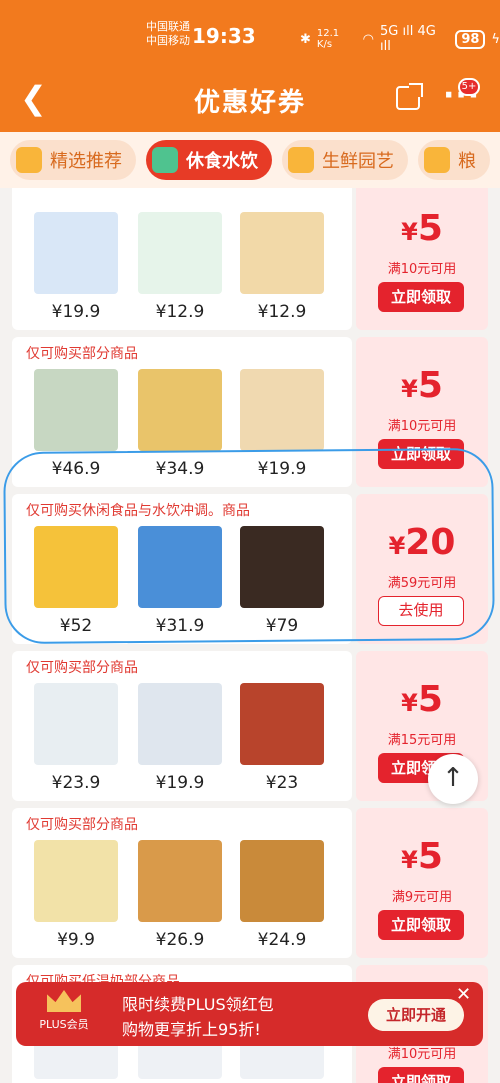  What do you see at coordinates (422, 740) in the screenshot?
I see `coupon-condition: 满15元可用` at bounding box center [422, 740].